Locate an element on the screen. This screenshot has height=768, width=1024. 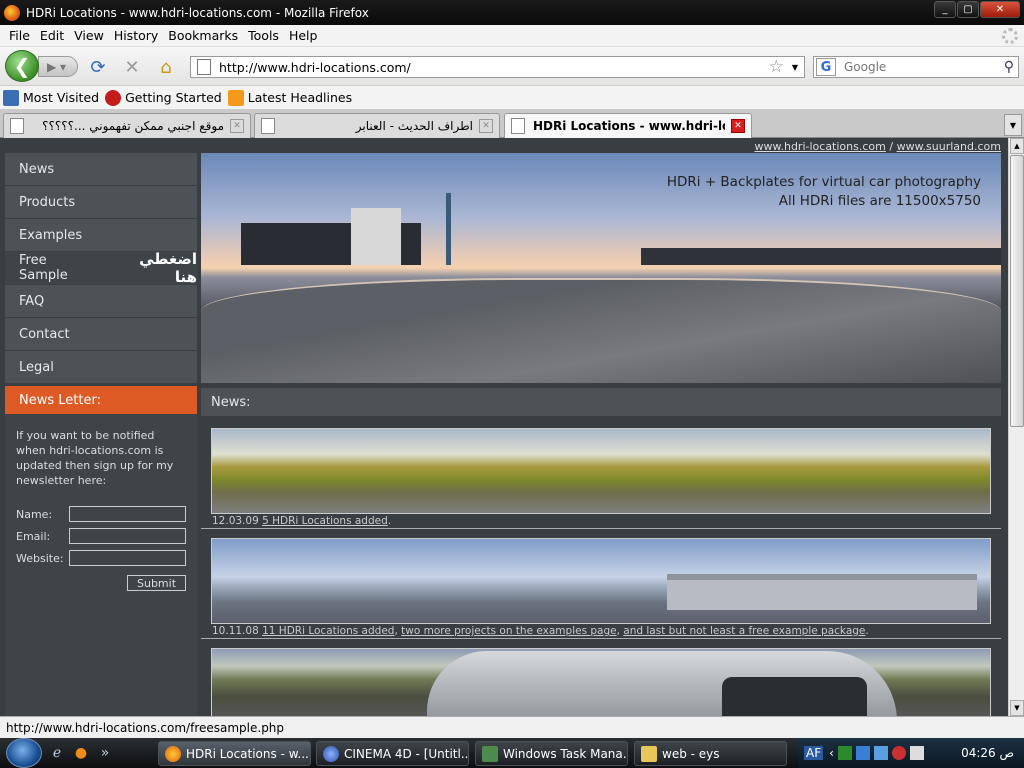
quicklaunch-ie-icon: ℯ is located at coordinates (57, 753).